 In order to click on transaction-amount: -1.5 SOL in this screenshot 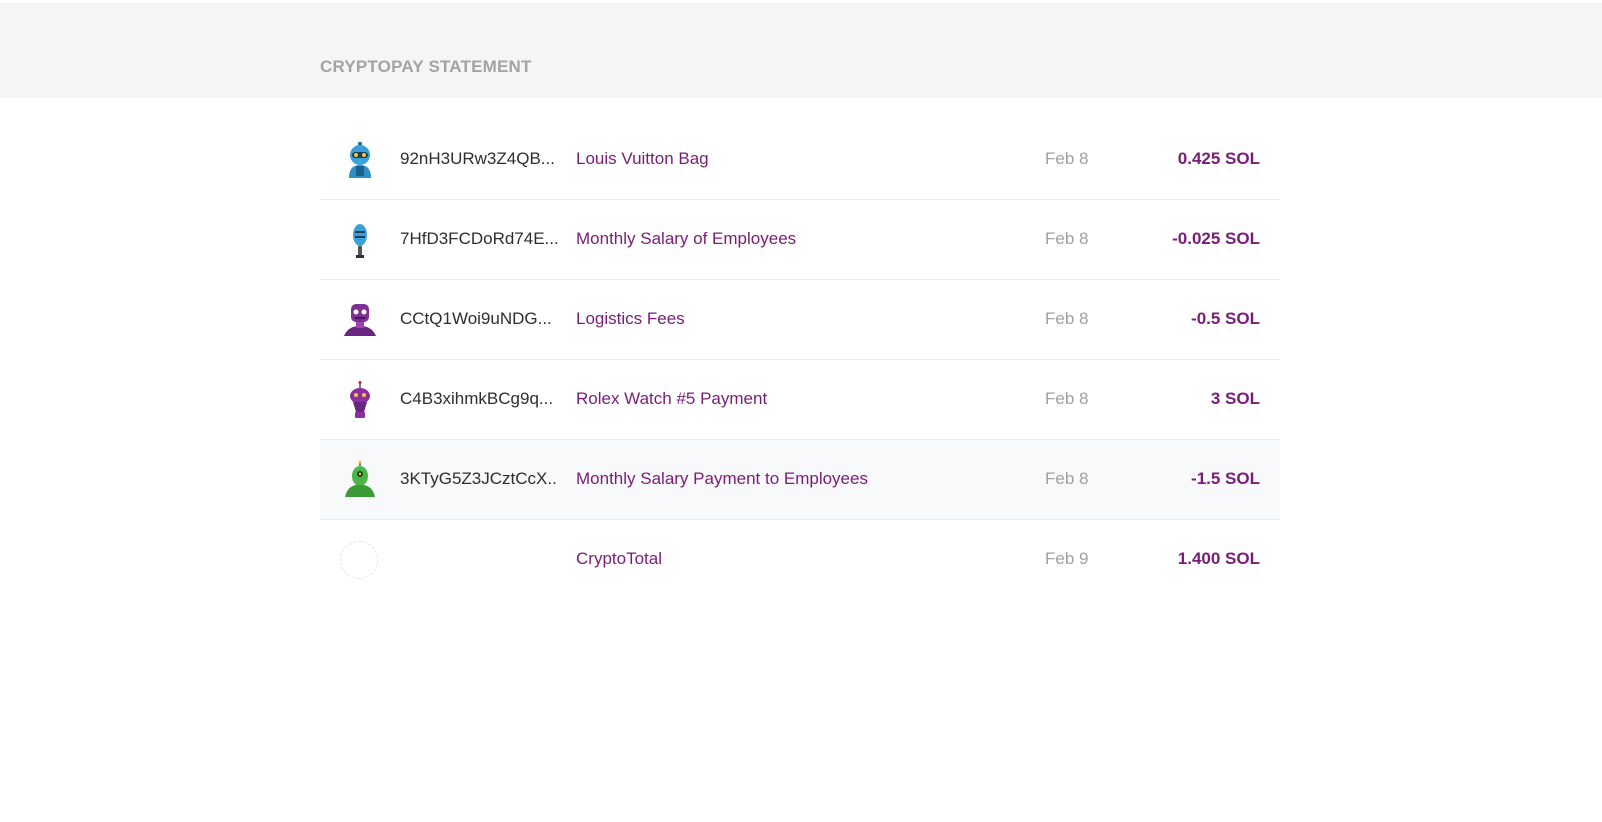, I will do `click(1225, 478)`.